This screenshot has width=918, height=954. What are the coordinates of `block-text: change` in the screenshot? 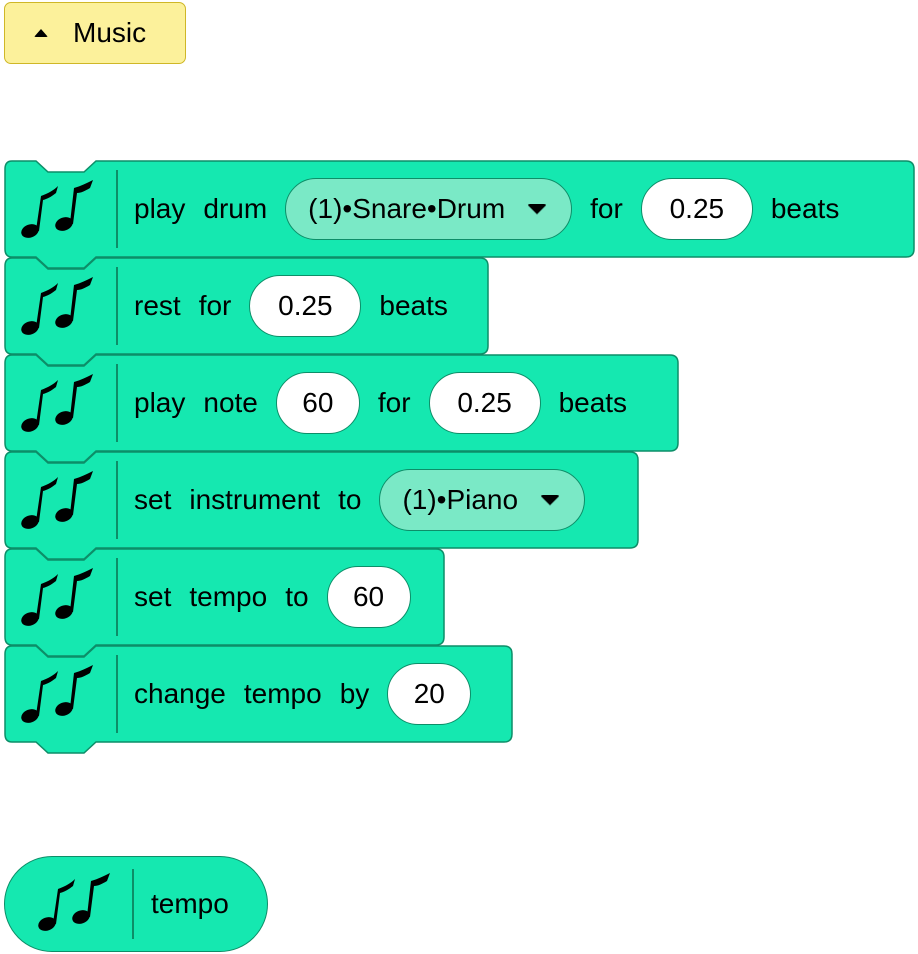 It's located at (180, 693).